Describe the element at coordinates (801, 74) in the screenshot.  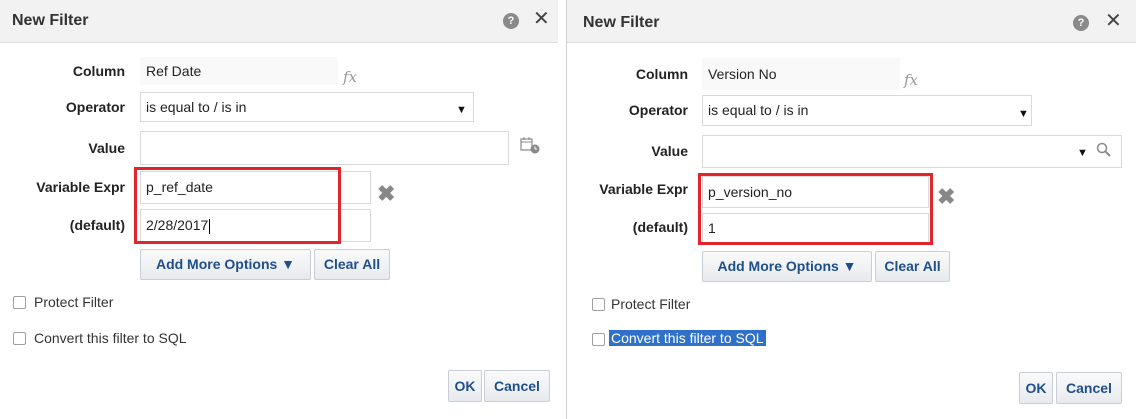
I see `column-field: Version No` at that location.